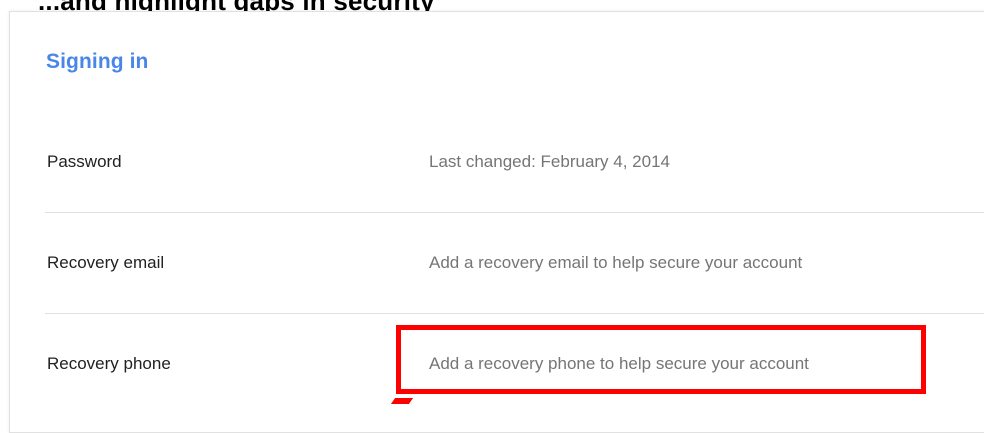  Describe the element at coordinates (549, 161) in the screenshot. I see `password-status: Last changed: February 4, 2014` at that location.